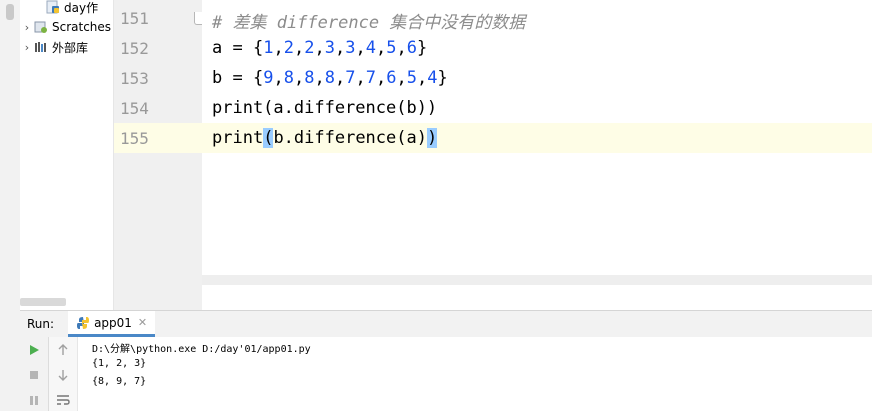  Describe the element at coordinates (57, 155) in the screenshot. I see `project-tree: day作 › Scratches › 外部库` at that location.